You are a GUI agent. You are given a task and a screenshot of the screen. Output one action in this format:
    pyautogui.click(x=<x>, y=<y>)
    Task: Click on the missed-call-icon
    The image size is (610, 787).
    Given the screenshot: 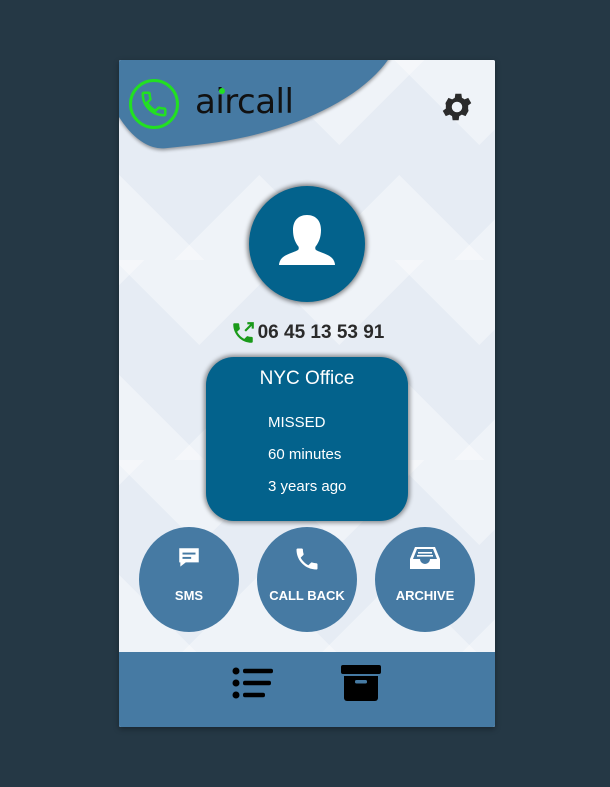 What is the action you would take?
    pyautogui.click(x=243, y=332)
    